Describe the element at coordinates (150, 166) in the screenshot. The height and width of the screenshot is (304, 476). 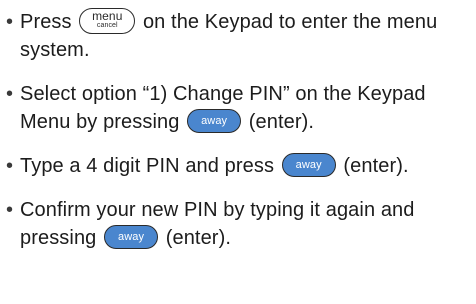
I see `step-text: Type a 4 digit PIN and press` at that location.